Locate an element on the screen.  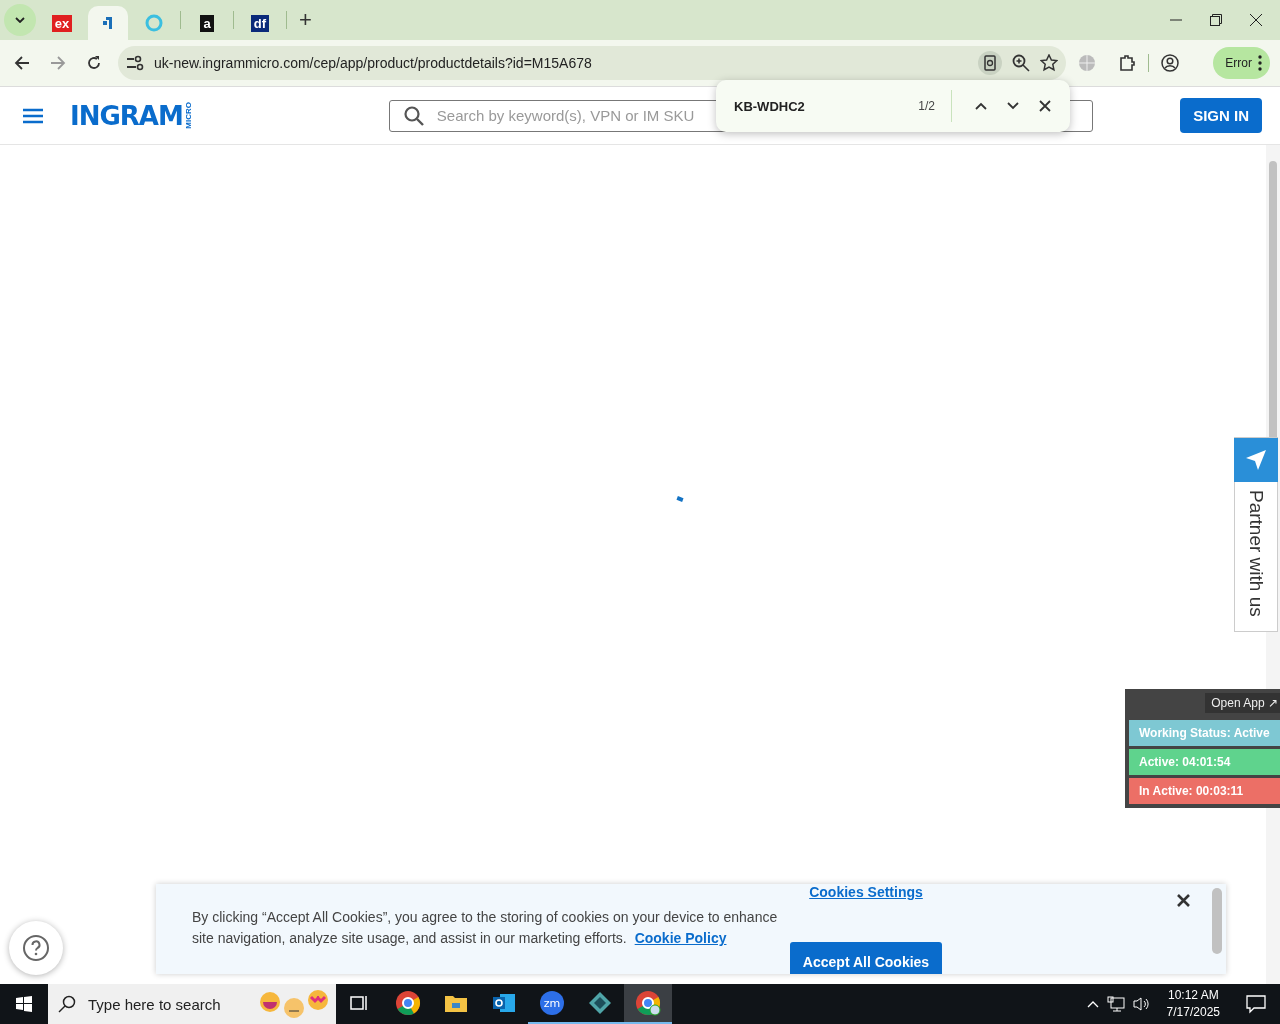
tab-favicon: a is located at coordinates (207, 23).